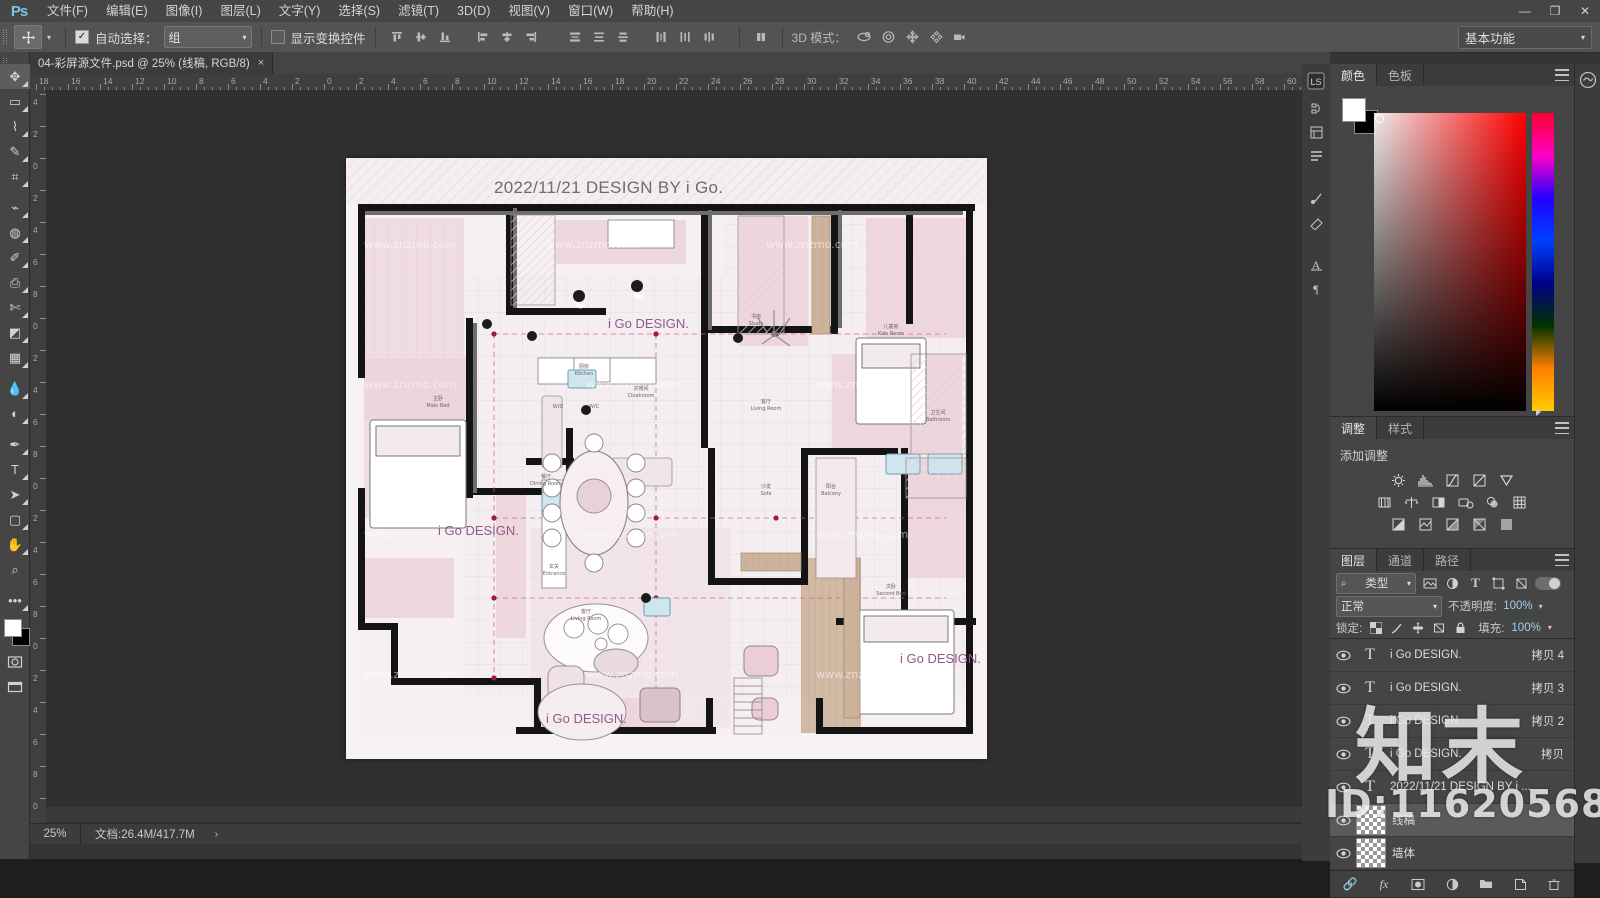 The width and height of the screenshot is (1600, 898). Describe the element at coordinates (418, 11) in the screenshot. I see `menu-item-6: 滤镜(T)` at that location.